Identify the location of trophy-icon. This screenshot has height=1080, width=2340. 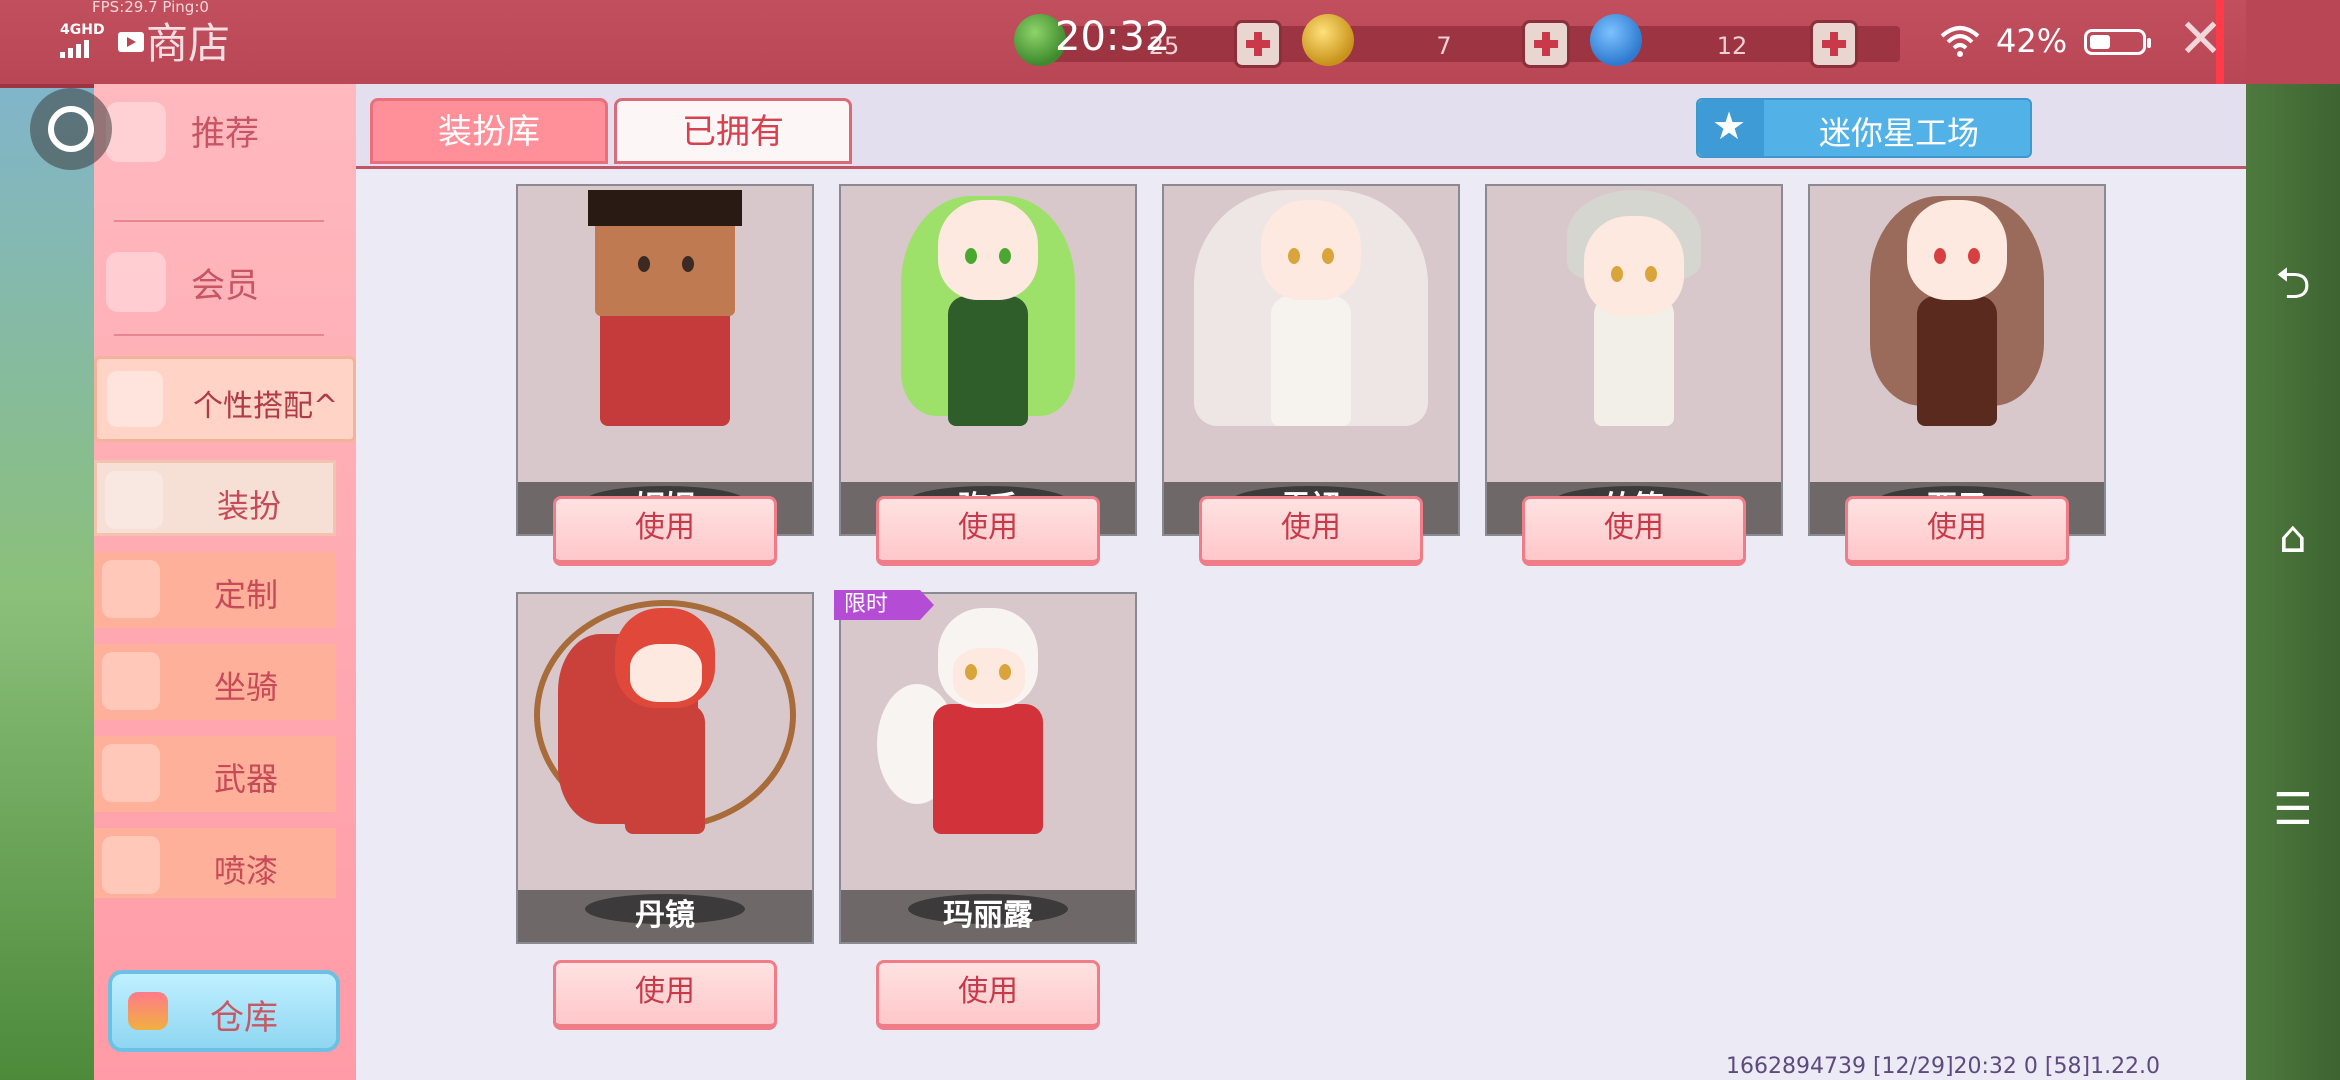
(135, 399).